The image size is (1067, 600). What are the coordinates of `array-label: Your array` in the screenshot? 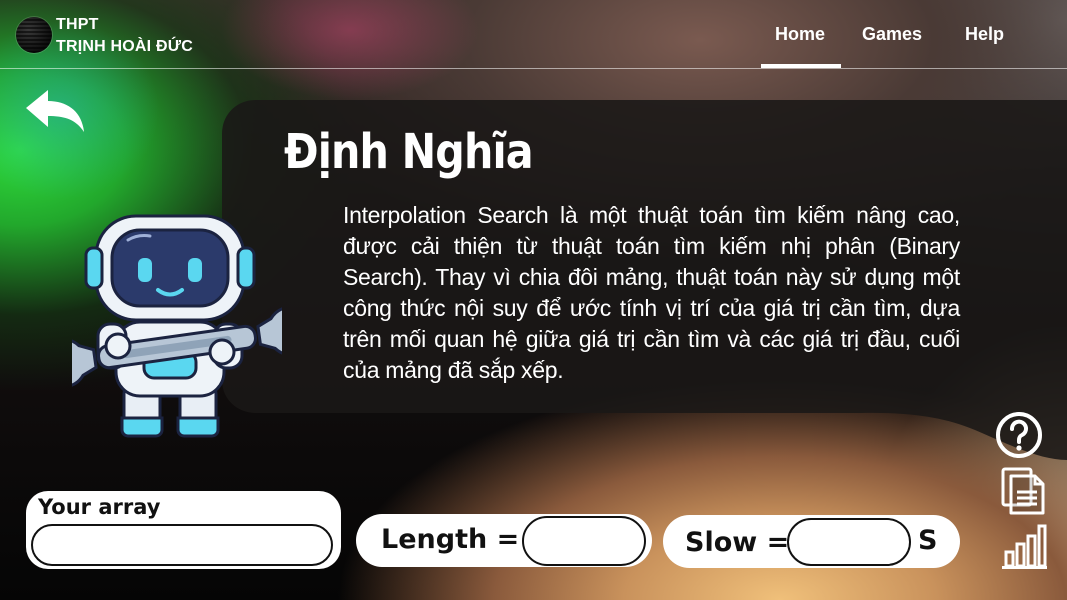 It's located at (99, 507).